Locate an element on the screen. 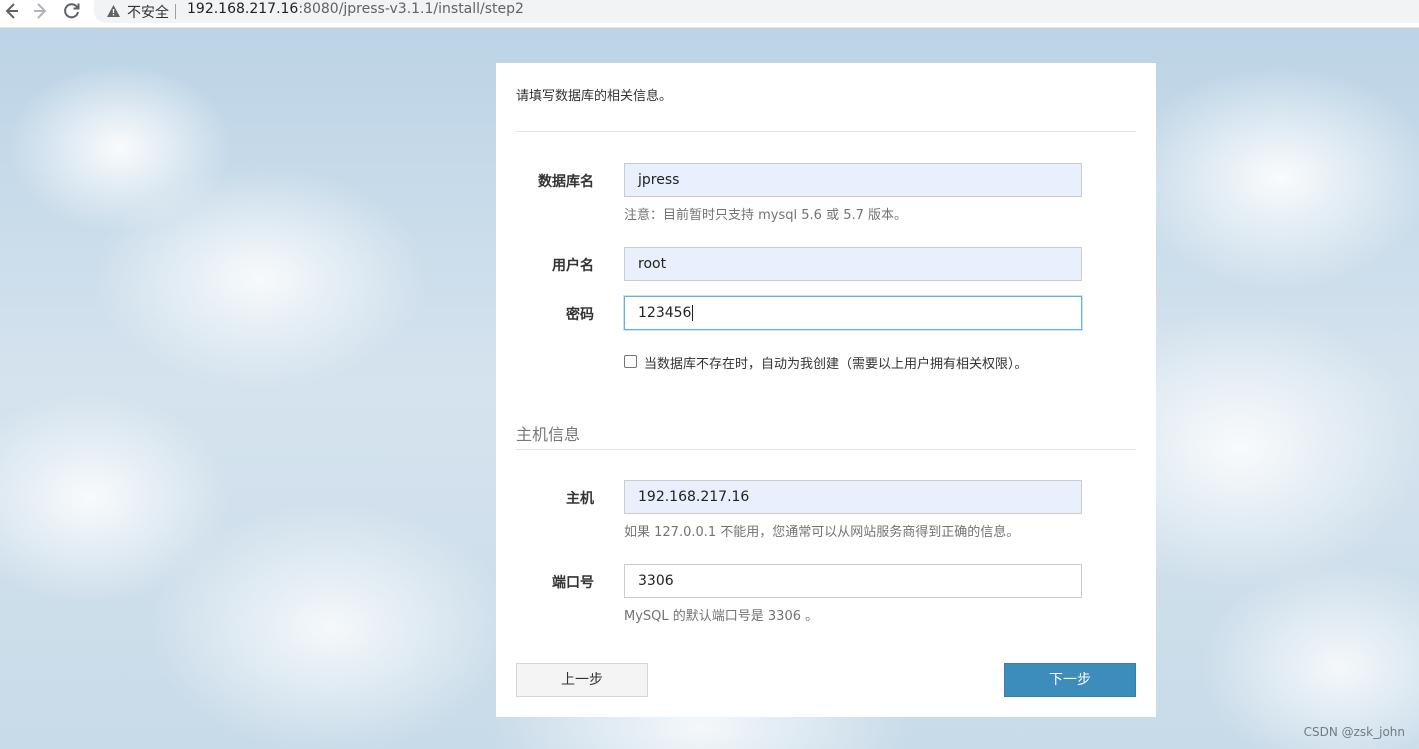 The image size is (1419, 749). url-path: :8080/jpress-v3.1.1/install/step2 is located at coordinates (411, 9).